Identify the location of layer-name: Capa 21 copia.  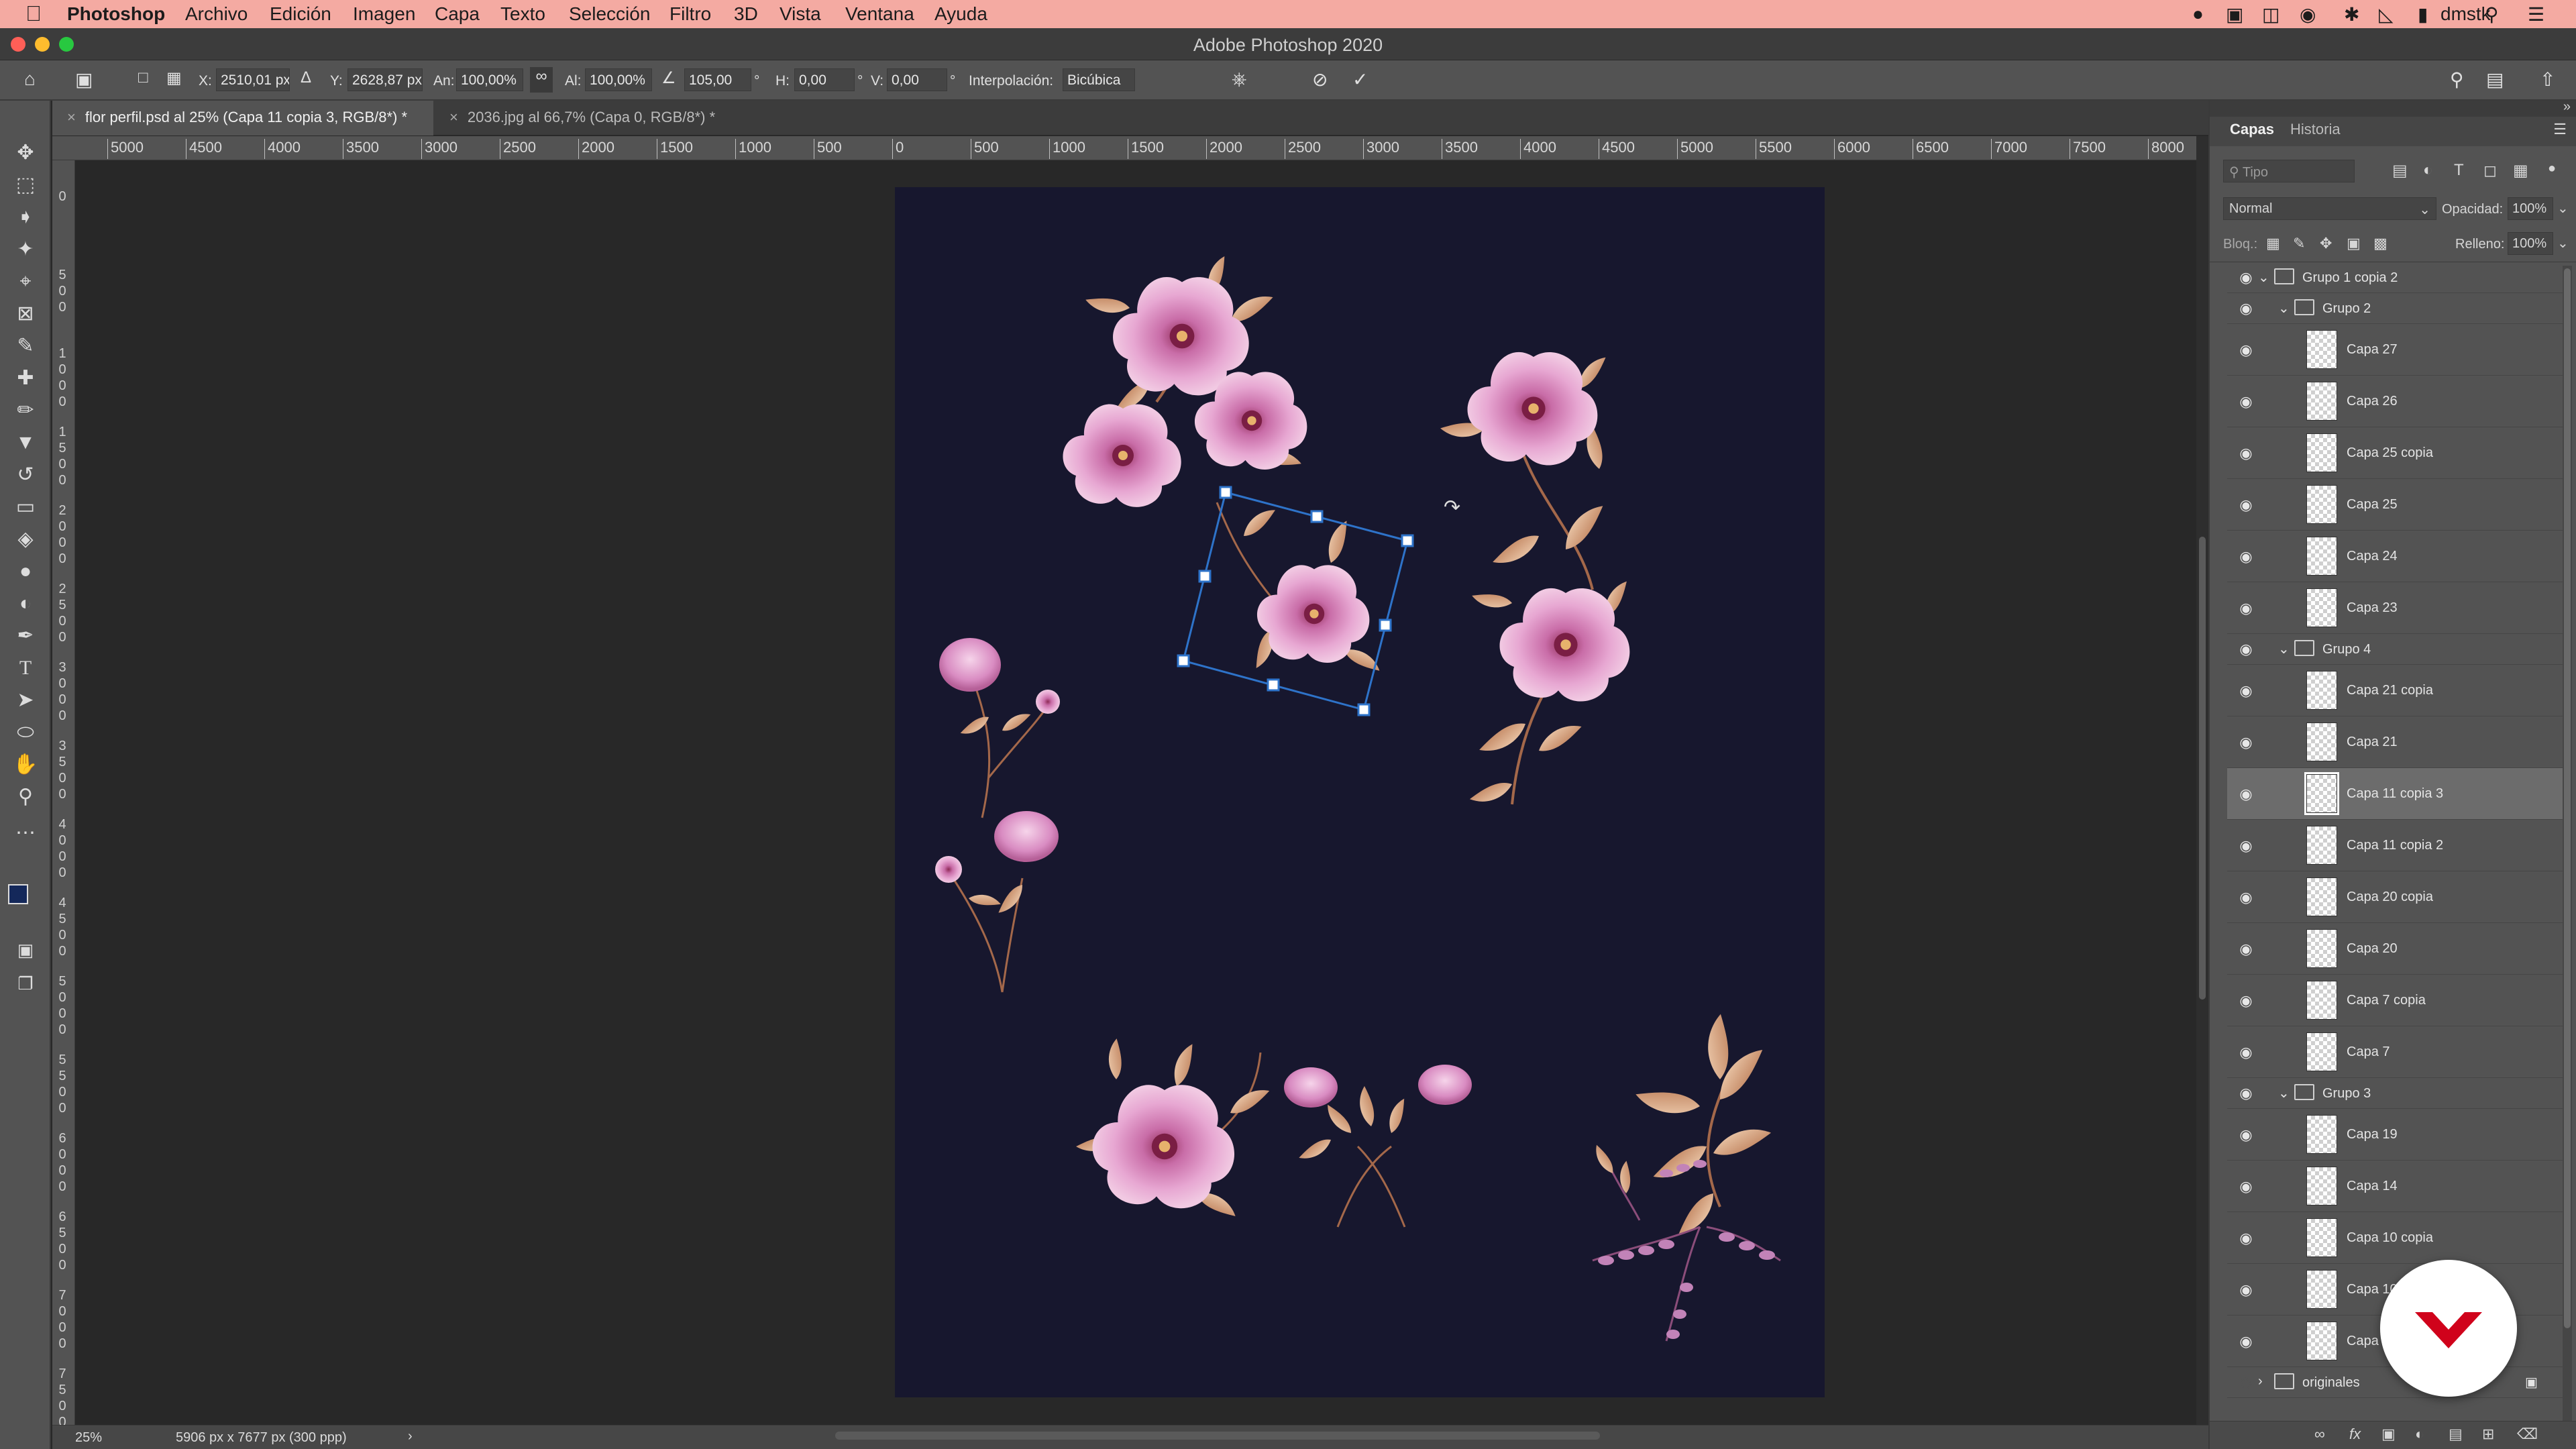
(2390, 690).